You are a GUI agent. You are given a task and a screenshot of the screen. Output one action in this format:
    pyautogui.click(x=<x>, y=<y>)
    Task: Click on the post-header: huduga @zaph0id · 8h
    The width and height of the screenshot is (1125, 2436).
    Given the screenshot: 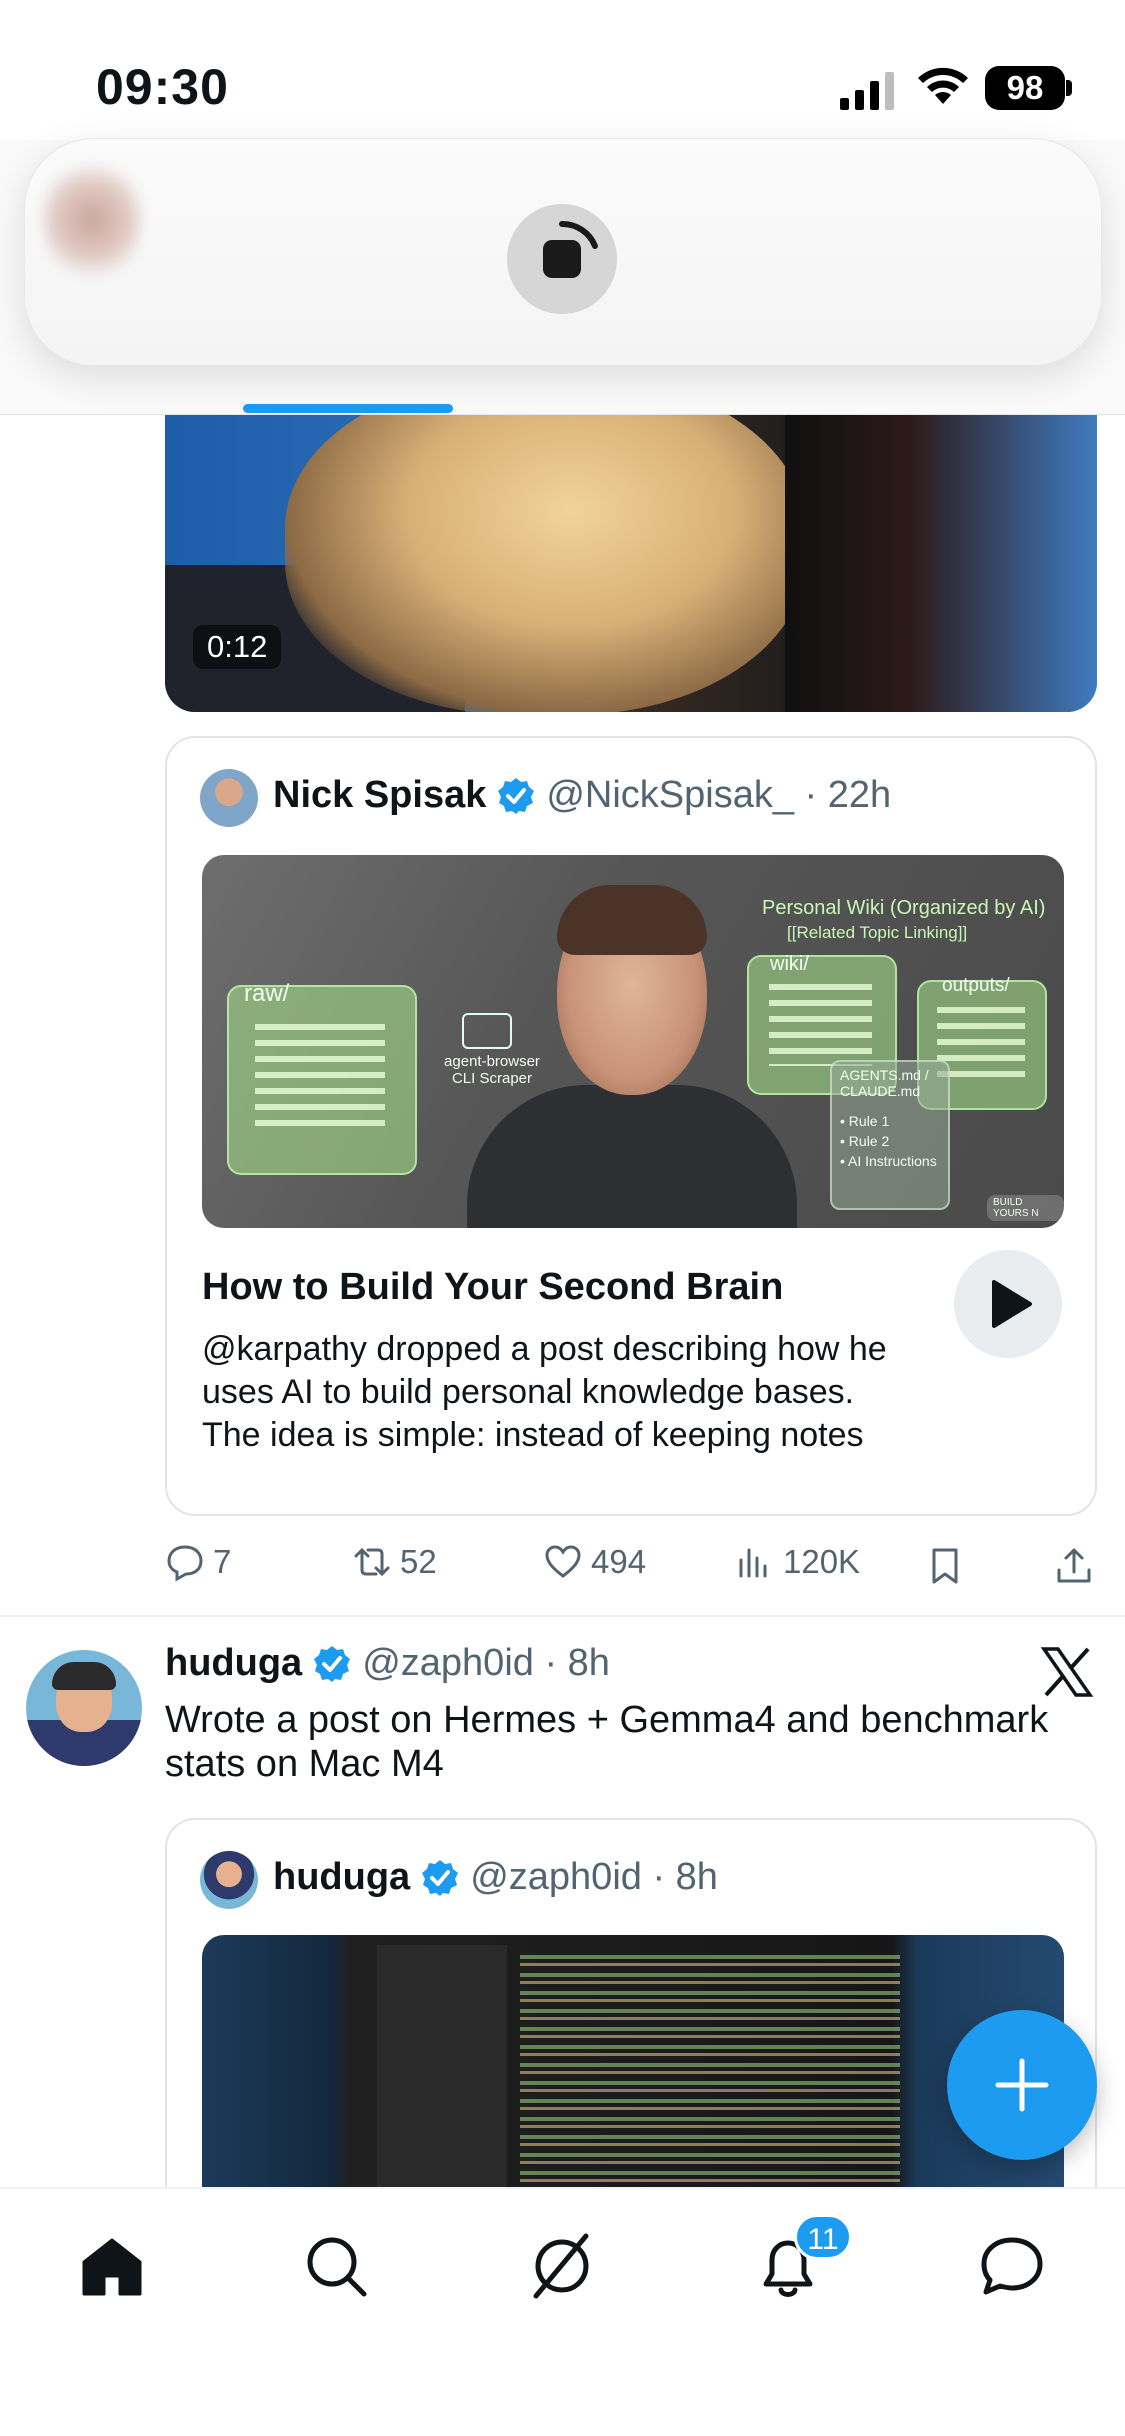 What is the action you would take?
    pyautogui.click(x=387, y=1663)
    